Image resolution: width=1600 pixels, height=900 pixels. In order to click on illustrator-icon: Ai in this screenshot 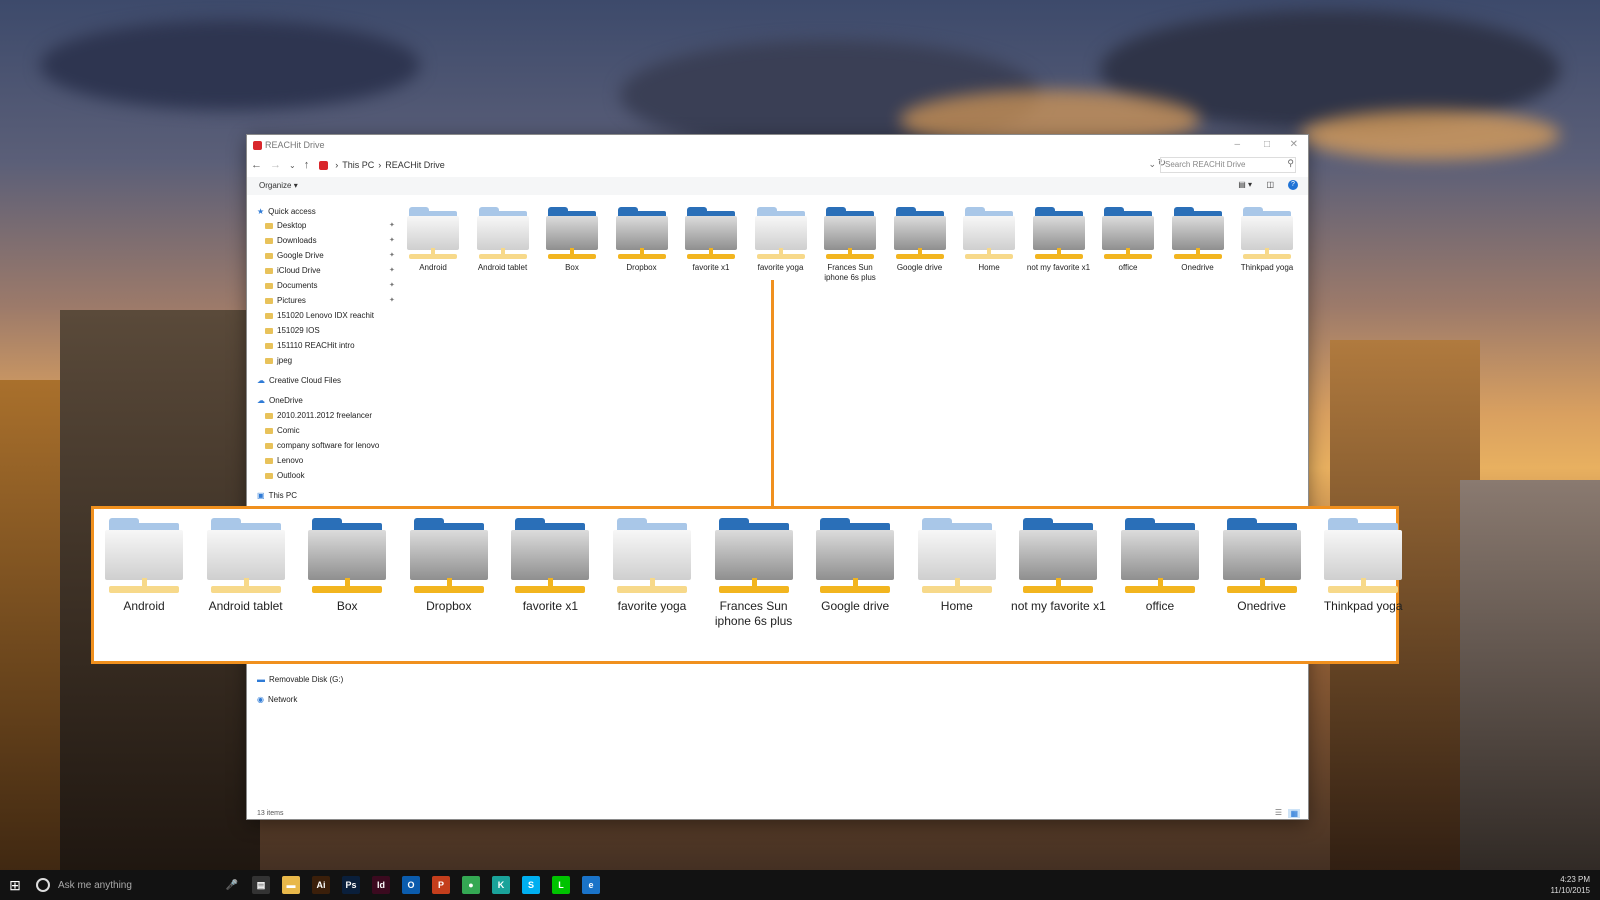, I will do `click(321, 885)`.